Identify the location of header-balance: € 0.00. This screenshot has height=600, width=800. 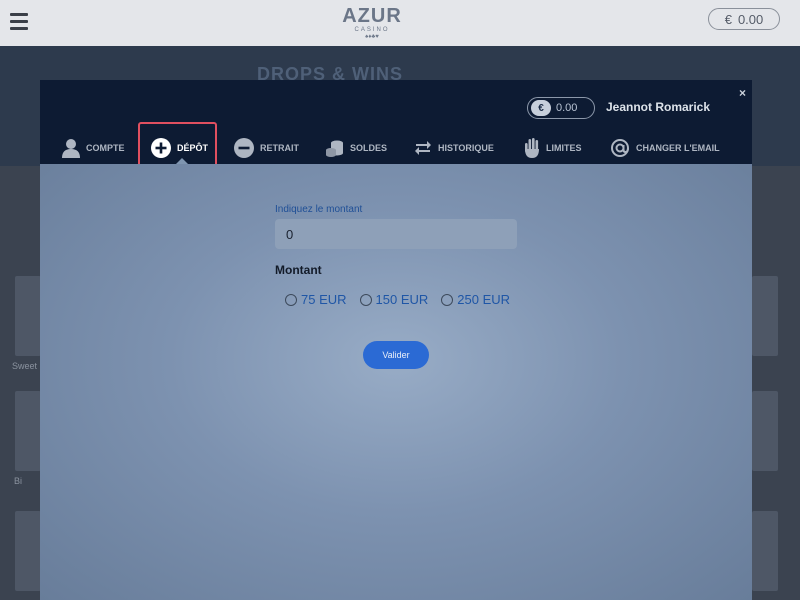
(744, 19).